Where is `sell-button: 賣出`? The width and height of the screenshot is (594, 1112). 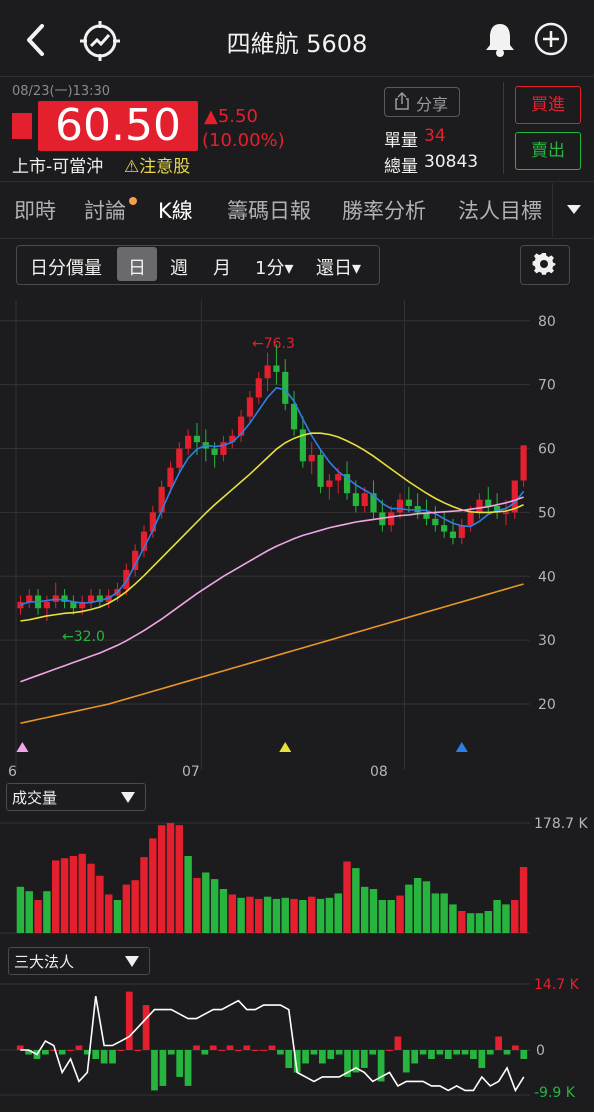
sell-button: 賣出 is located at coordinates (548, 151).